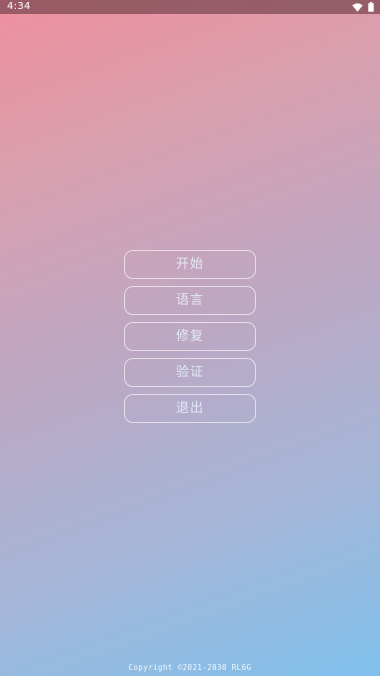 Image resolution: width=380 pixels, height=676 pixels. Describe the element at coordinates (190, 408) in the screenshot. I see `exit-button: 退出` at that location.